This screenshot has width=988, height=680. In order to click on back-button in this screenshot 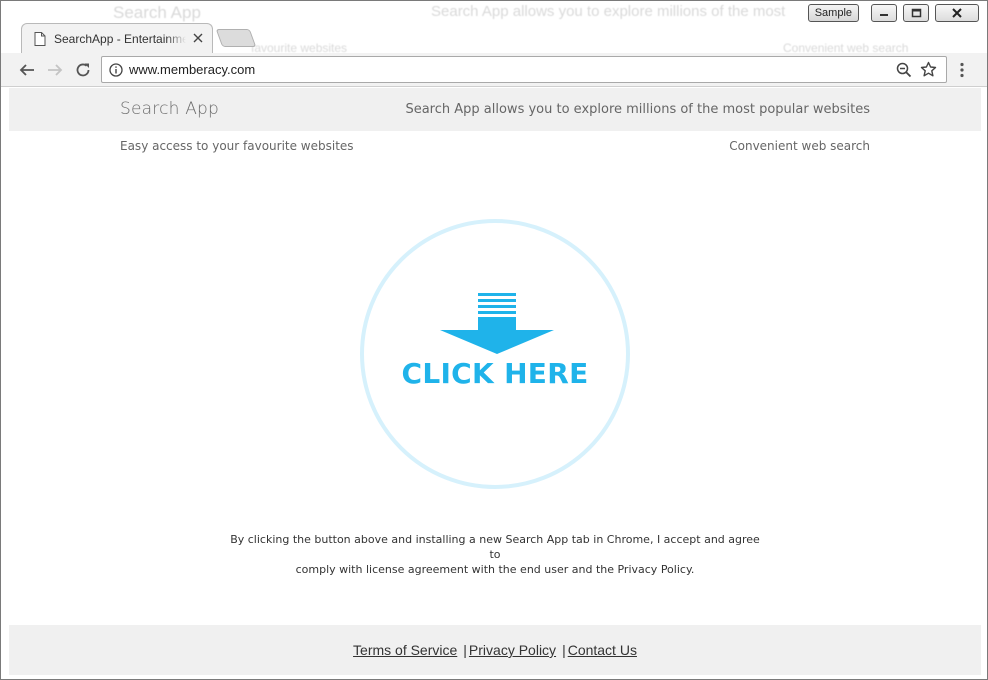, I will do `click(27, 70)`.